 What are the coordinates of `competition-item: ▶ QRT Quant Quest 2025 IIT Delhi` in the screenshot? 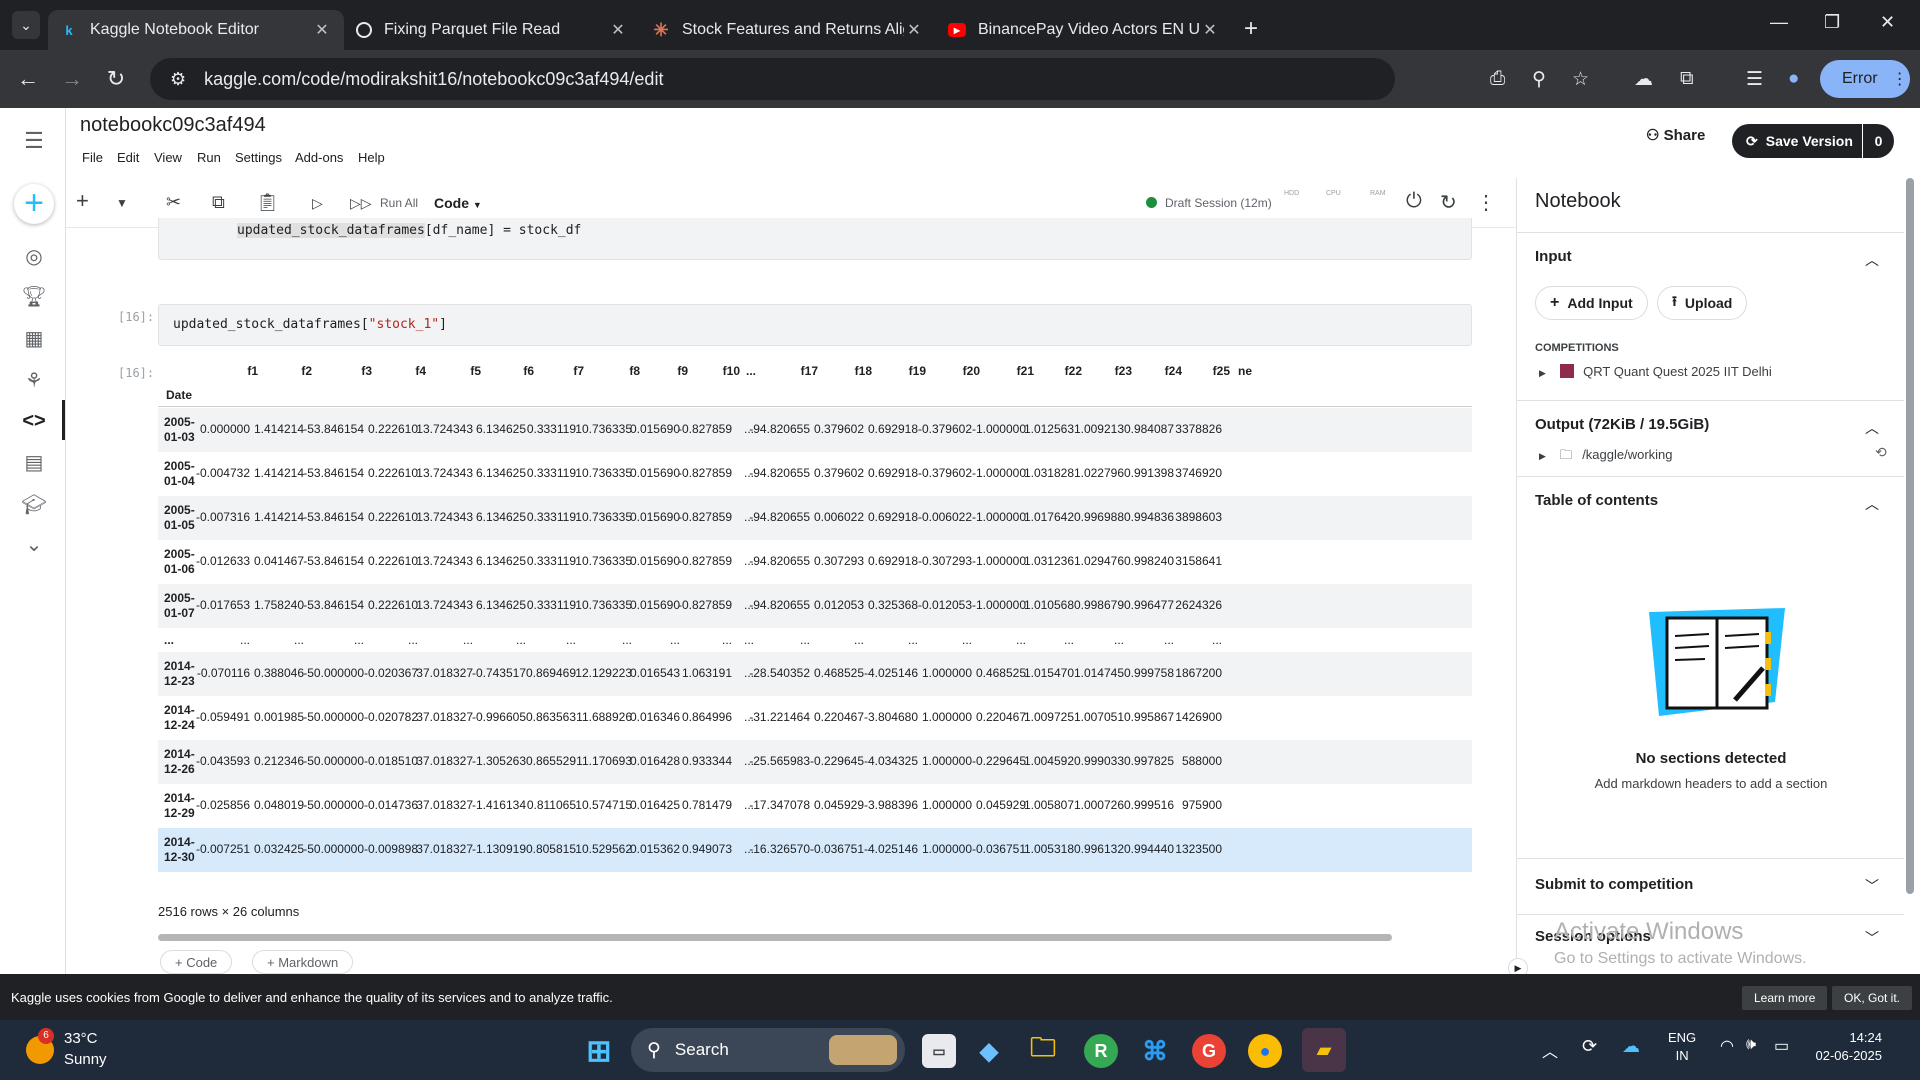 It's located at (1655, 371).